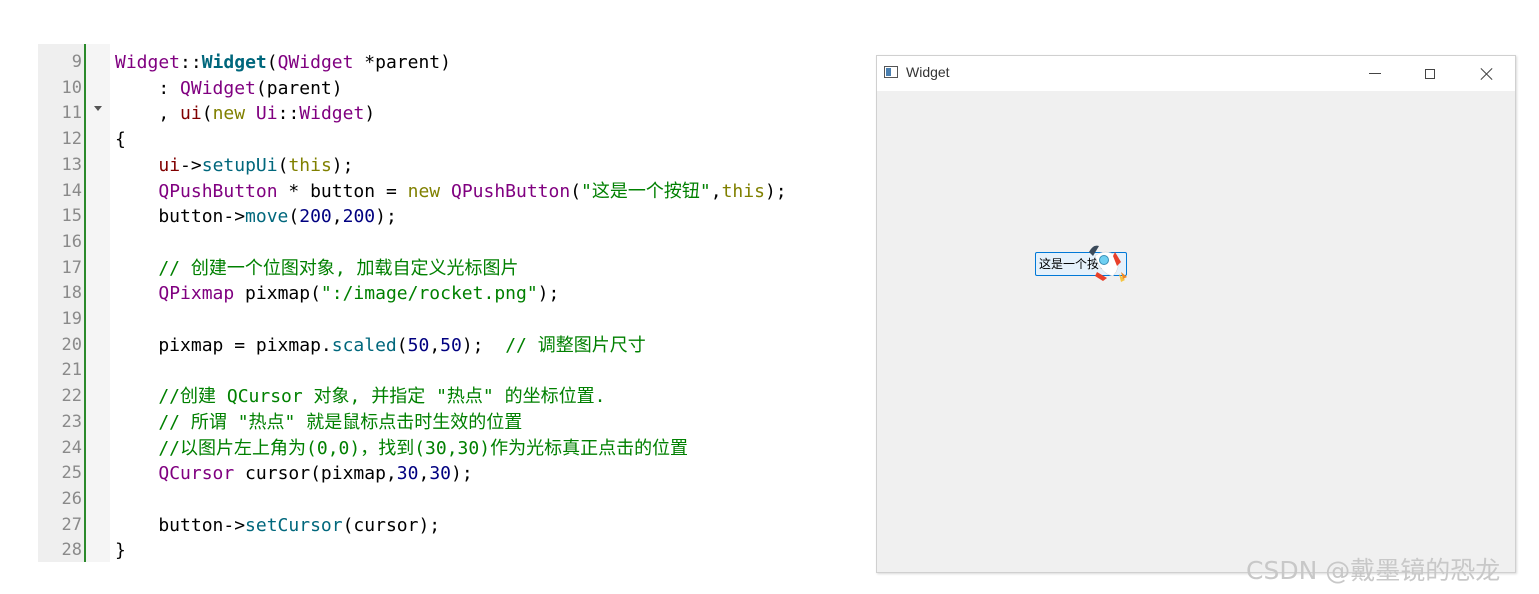  What do you see at coordinates (429, 294) in the screenshot?
I see `code-token: ":/image/rocket.png"` at bounding box center [429, 294].